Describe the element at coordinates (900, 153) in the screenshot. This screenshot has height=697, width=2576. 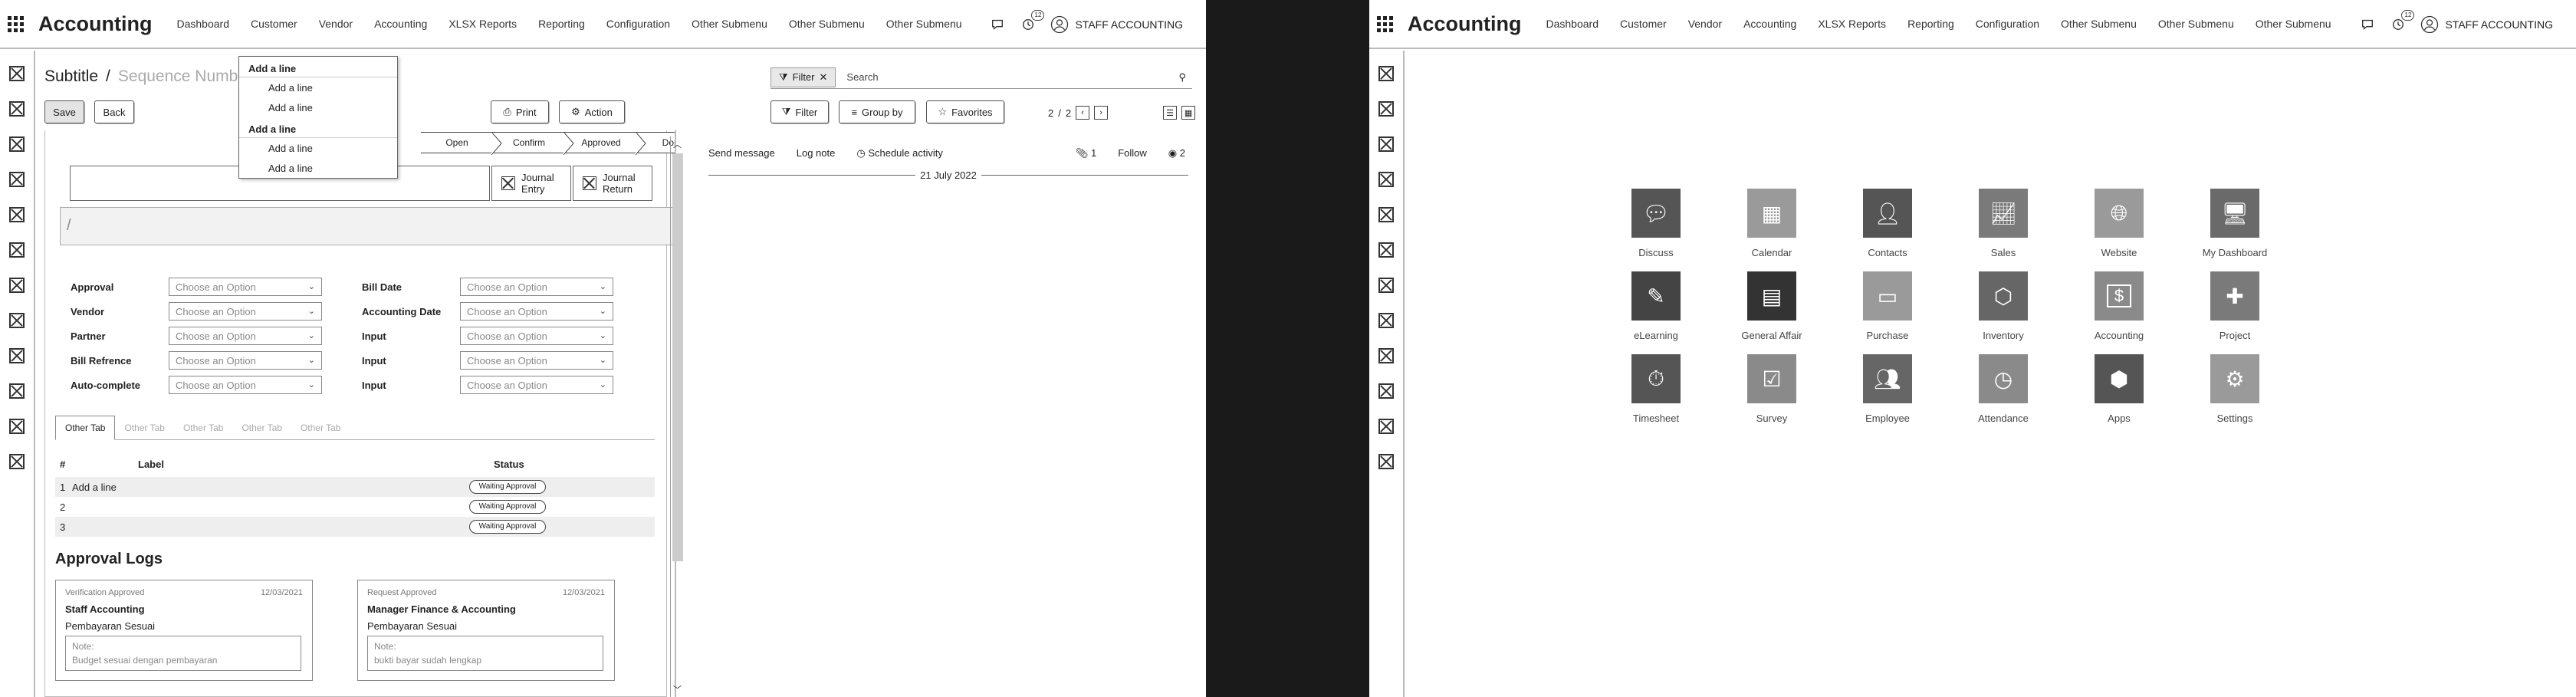
I see `schedule-activity-button: ◷ Schedule activity` at that location.